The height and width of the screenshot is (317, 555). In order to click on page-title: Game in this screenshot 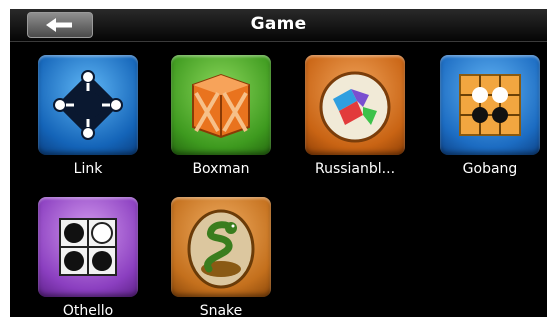, I will do `click(278, 24)`.